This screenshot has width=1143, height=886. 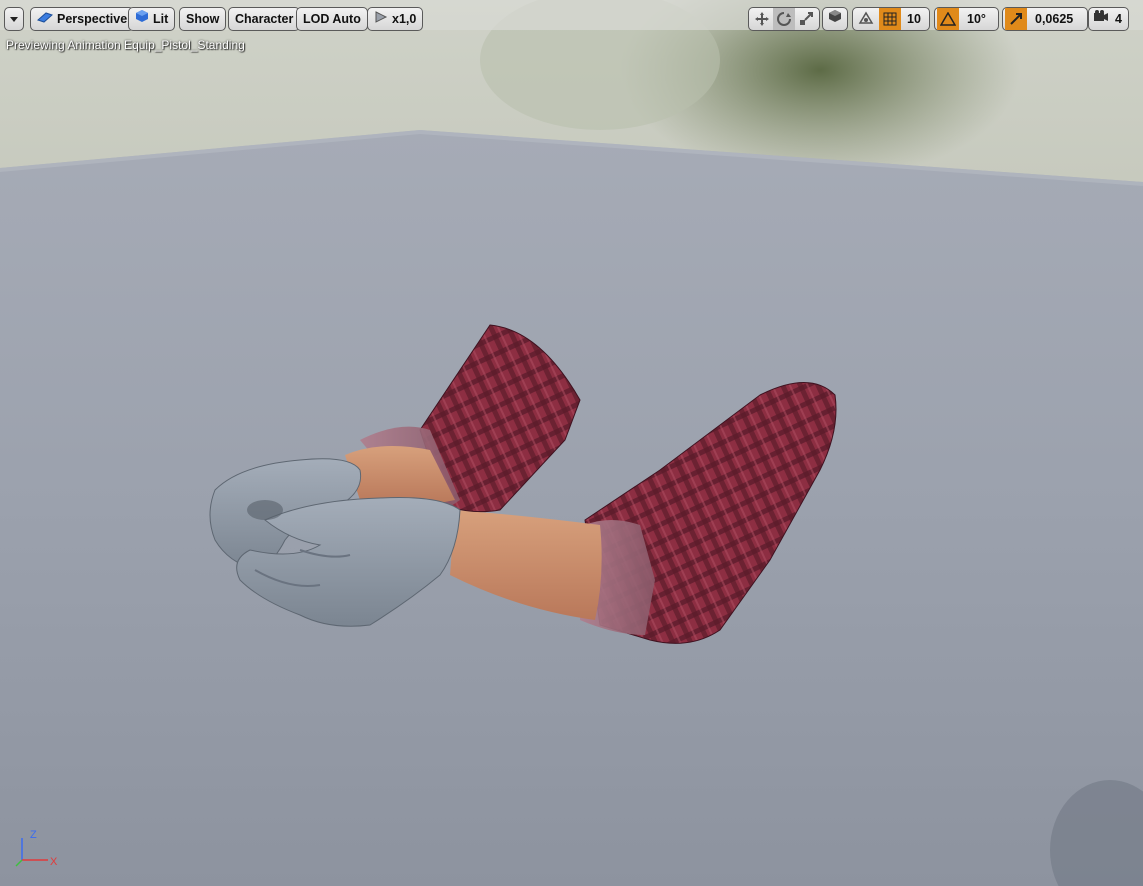 I want to click on rotation-snap-group: 10°, so click(x=966, y=19).